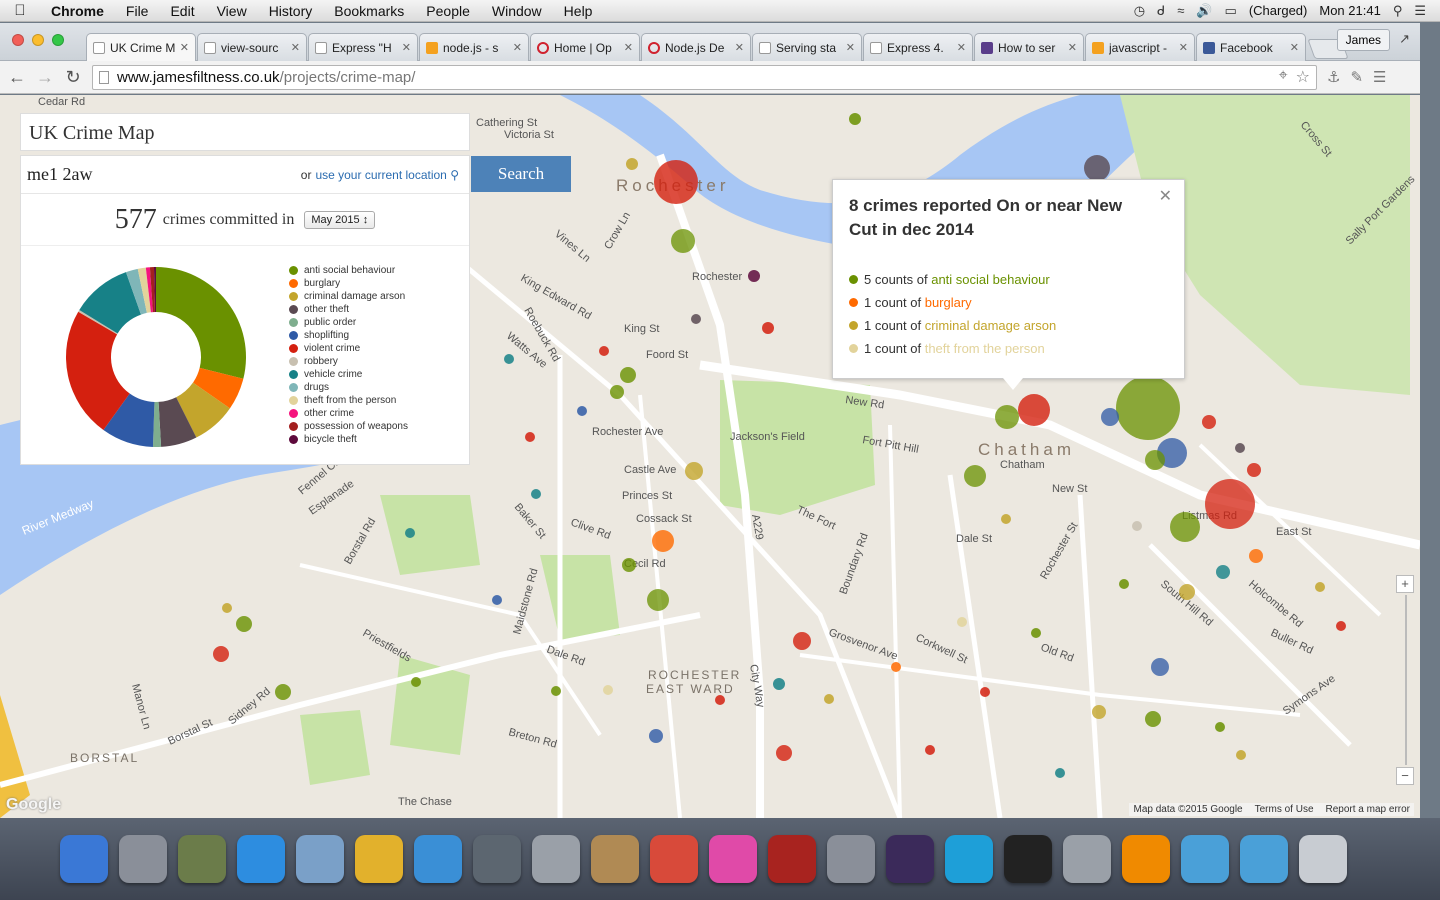  Describe the element at coordinates (1028, 859) in the screenshot. I see `dock-terminal-icon` at that location.